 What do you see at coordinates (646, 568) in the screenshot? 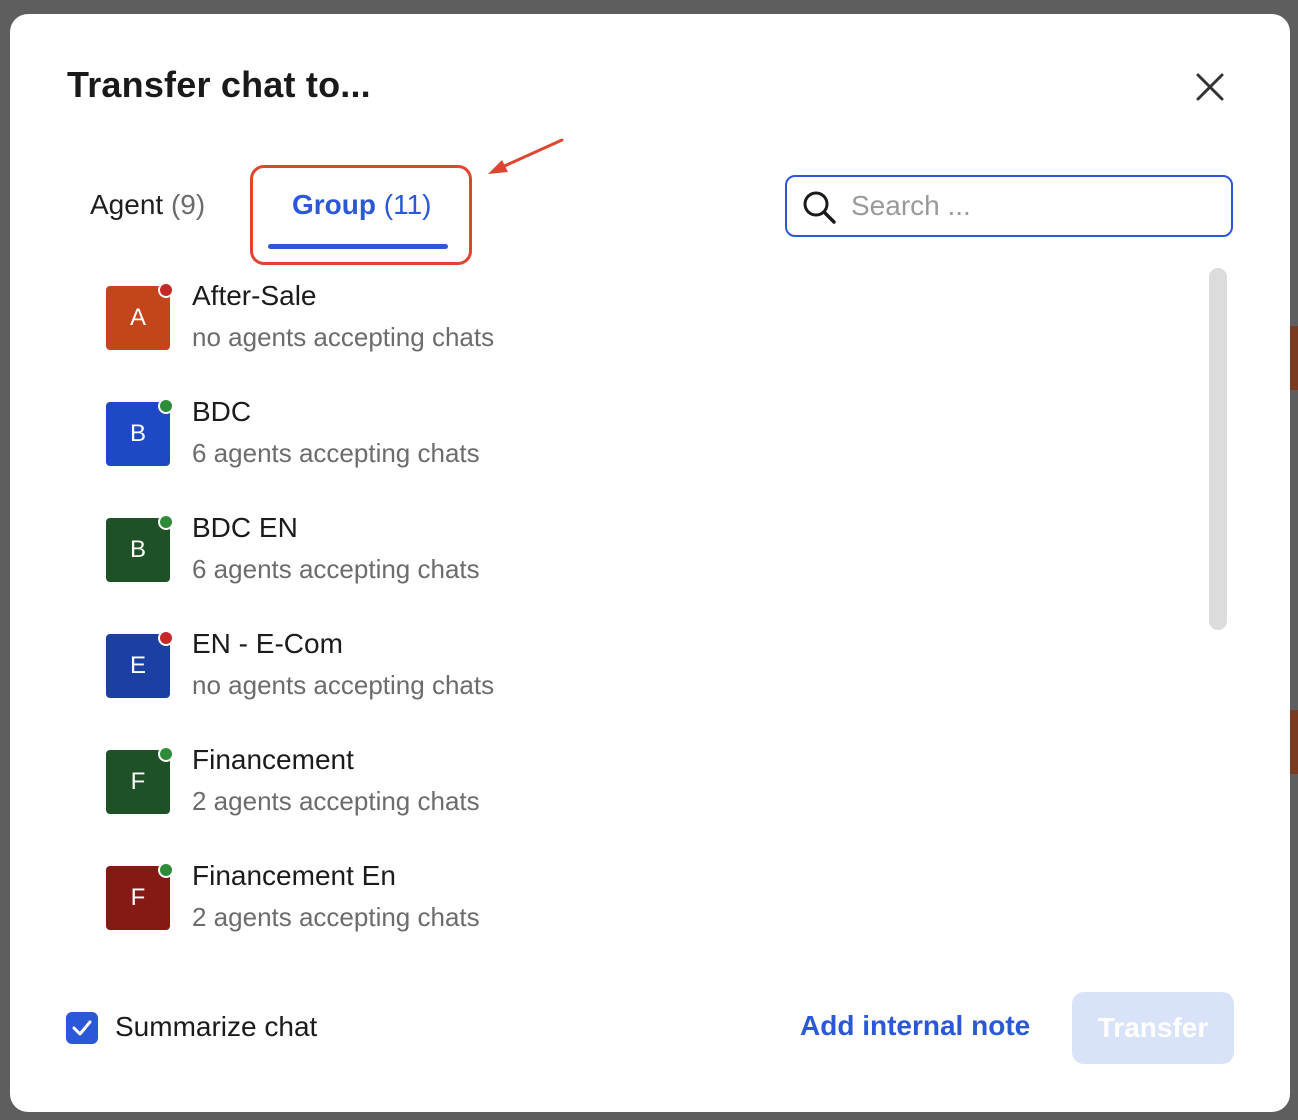
I see `list-item: B BDC EN 6 agents accepting chats` at bounding box center [646, 568].